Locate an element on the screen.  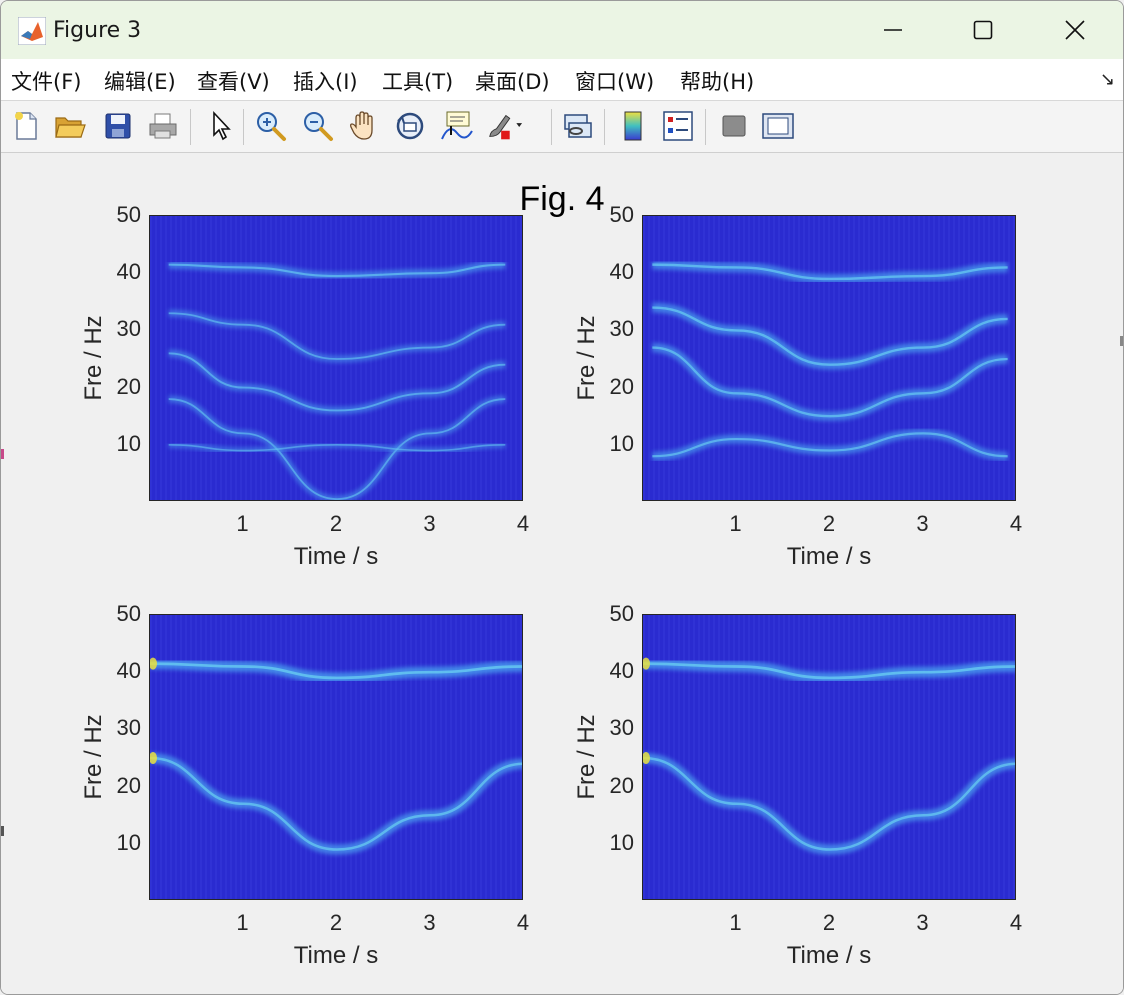
menu-insert: 插入(I) is located at coordinates (325, 81).